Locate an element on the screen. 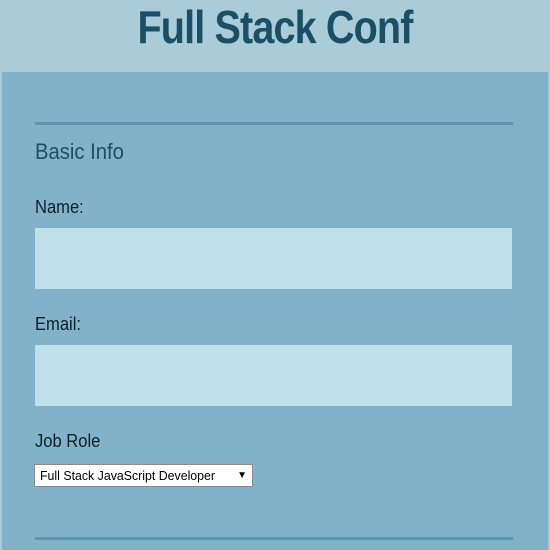 The height and width of the screenshot is (550, 550). email-input is located at coordinates (273, 375).